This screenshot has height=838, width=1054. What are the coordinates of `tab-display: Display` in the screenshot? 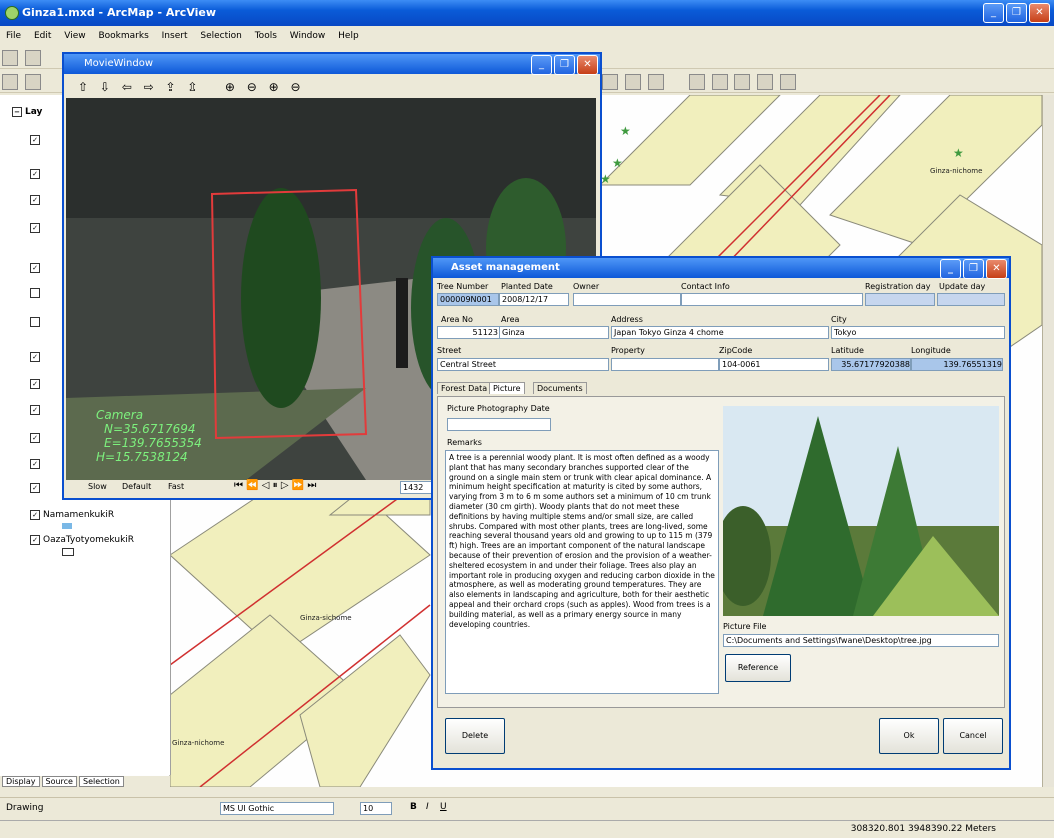 It's located at (21, 781).